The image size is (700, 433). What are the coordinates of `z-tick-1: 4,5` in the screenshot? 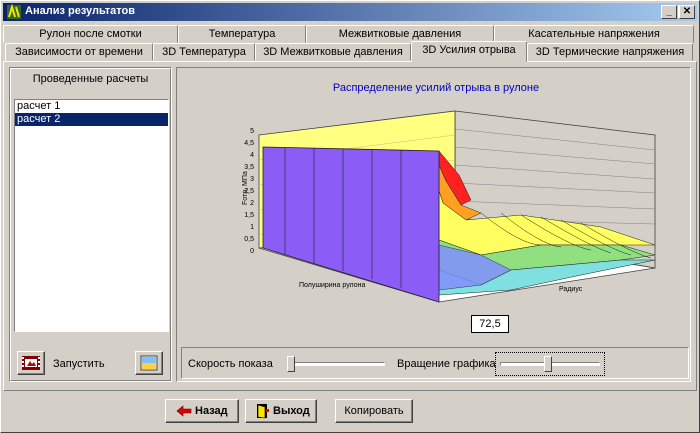 It's located at (249, 143).